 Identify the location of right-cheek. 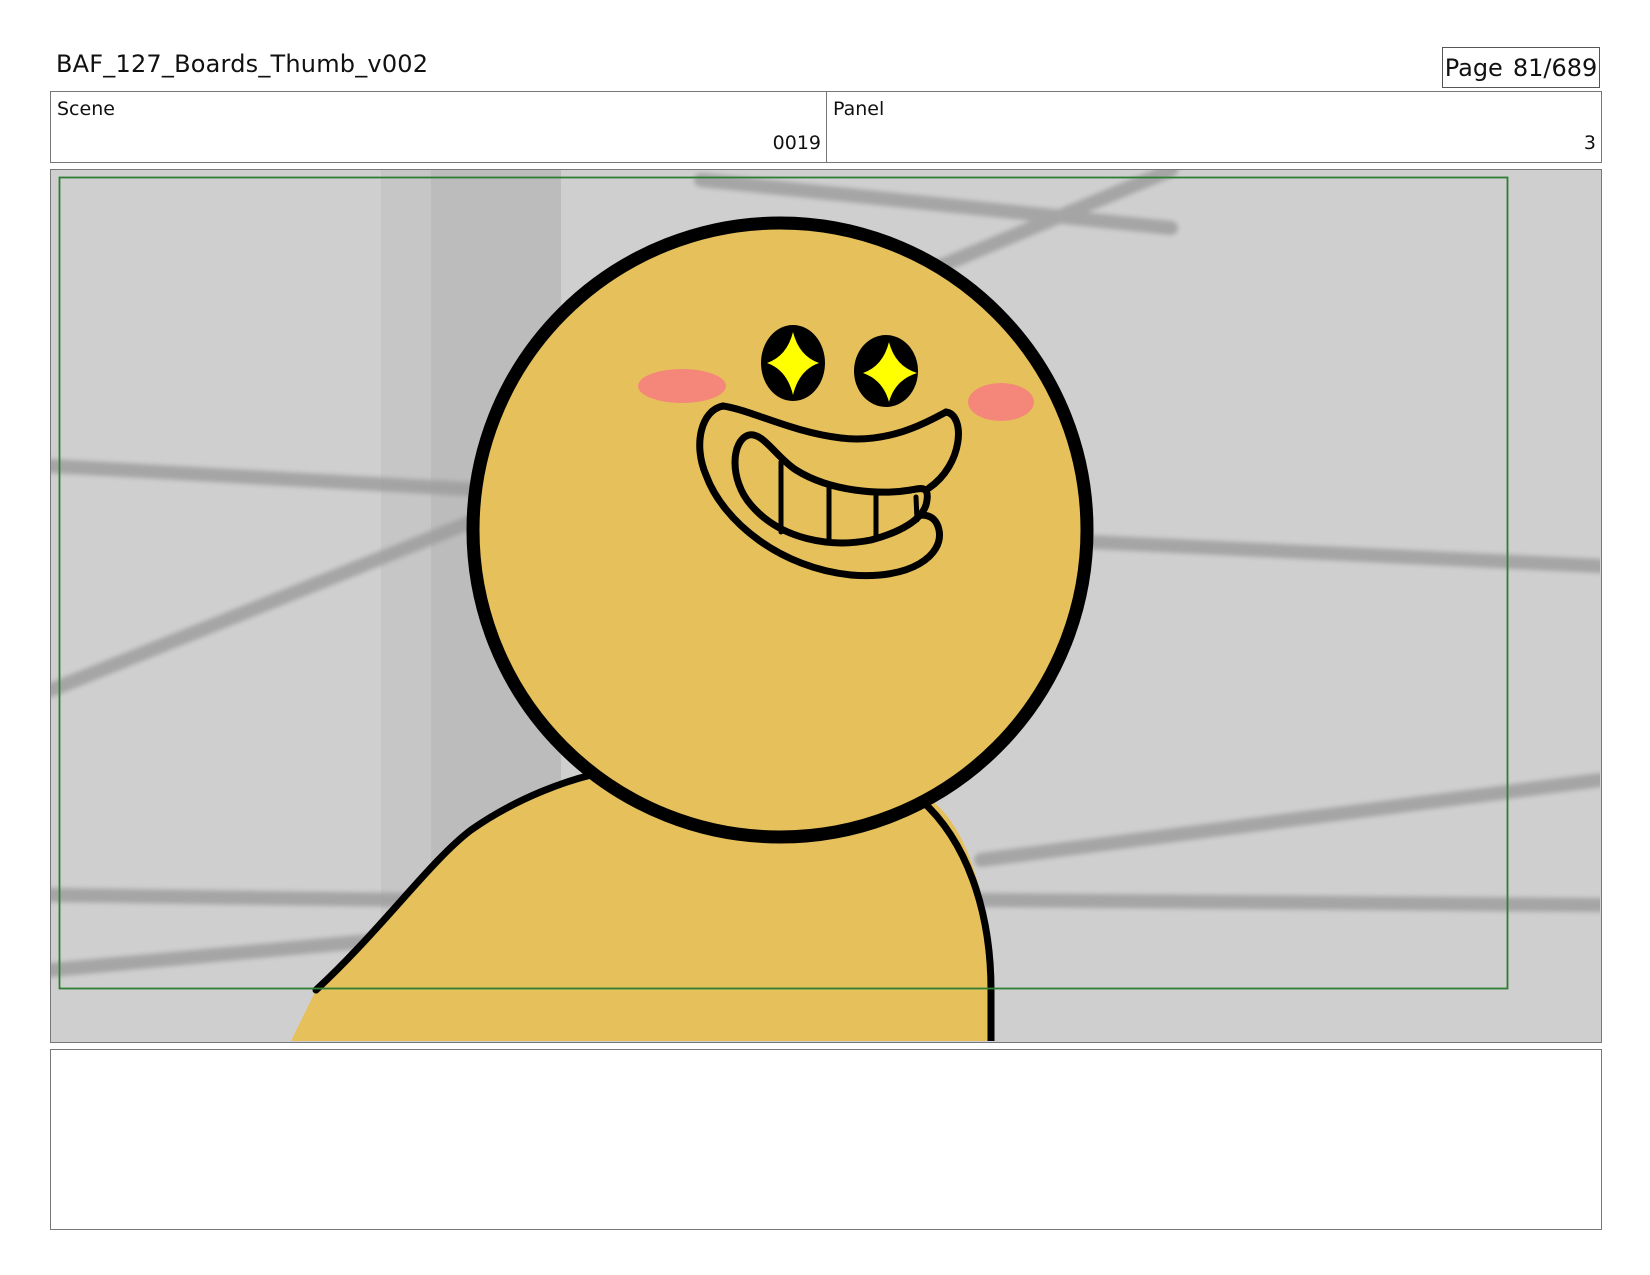
(1001, 402).